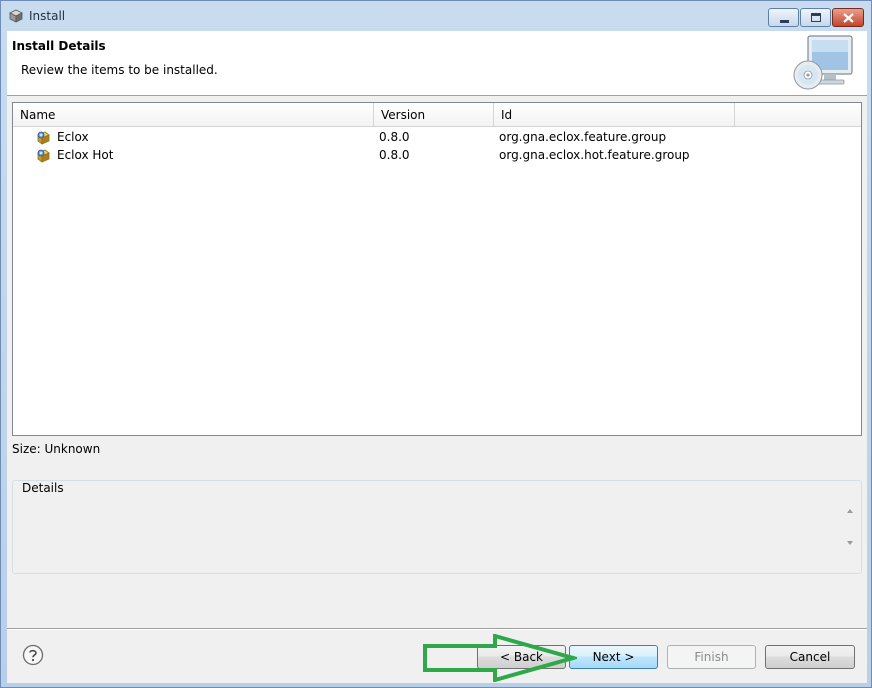 The width and height of the screenshot is (872, 688). I want to click on back-button: < Back, so click(521, 657).